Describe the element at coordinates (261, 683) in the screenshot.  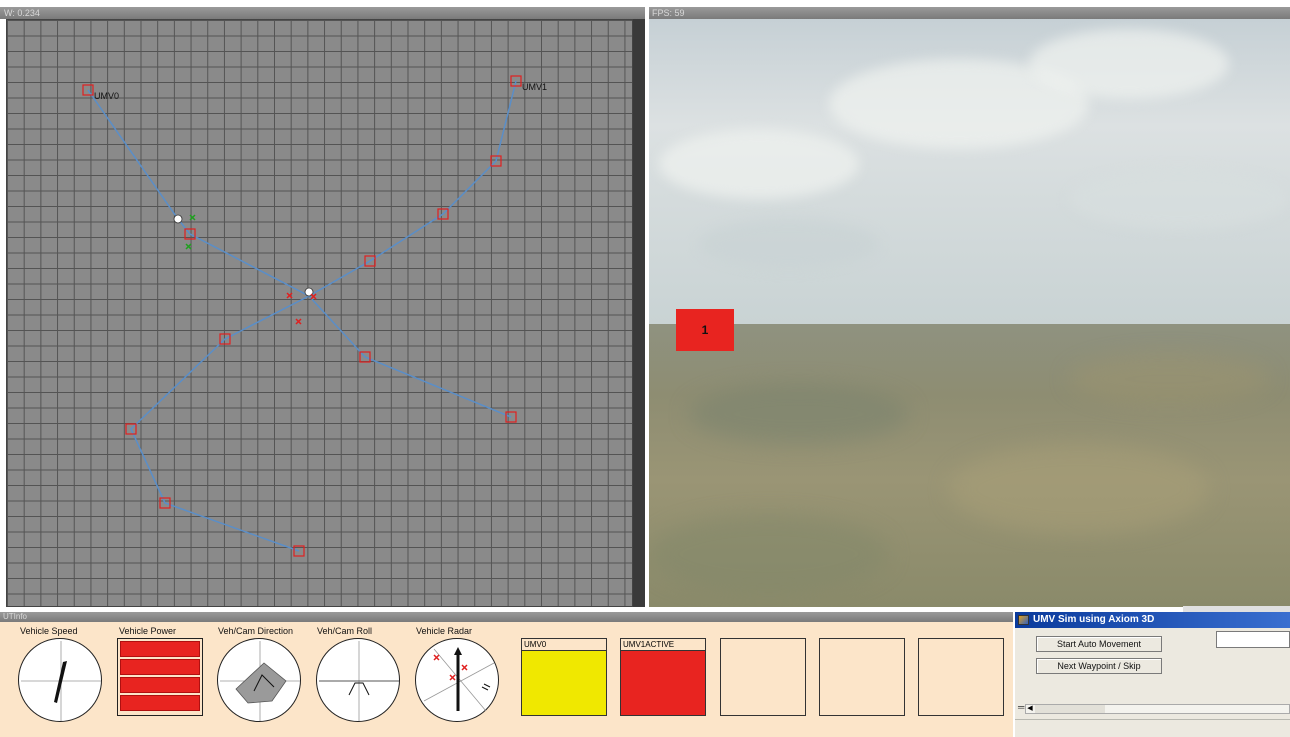
I see `direction-indicator-icon` at that location.